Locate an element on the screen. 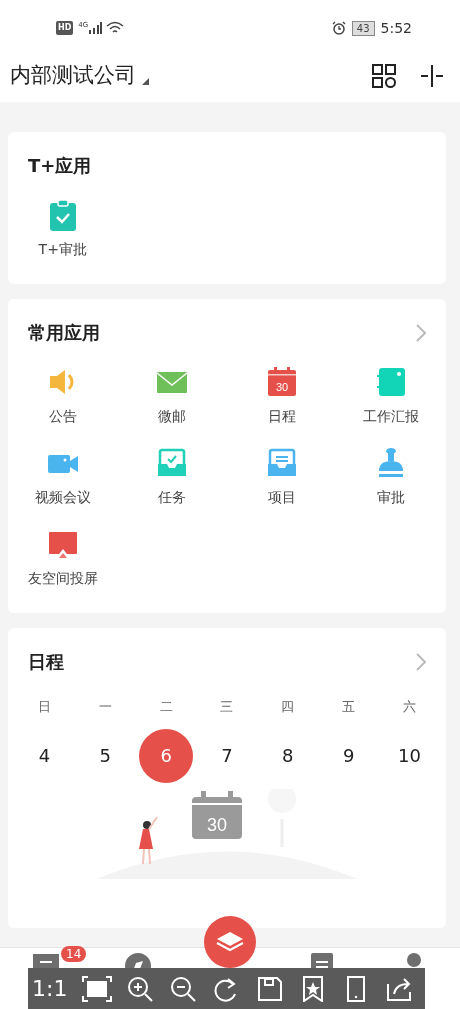 The width and height of the screenshot is (460, 1009). calendar-day: 6 is located at coordinates (166, 755).